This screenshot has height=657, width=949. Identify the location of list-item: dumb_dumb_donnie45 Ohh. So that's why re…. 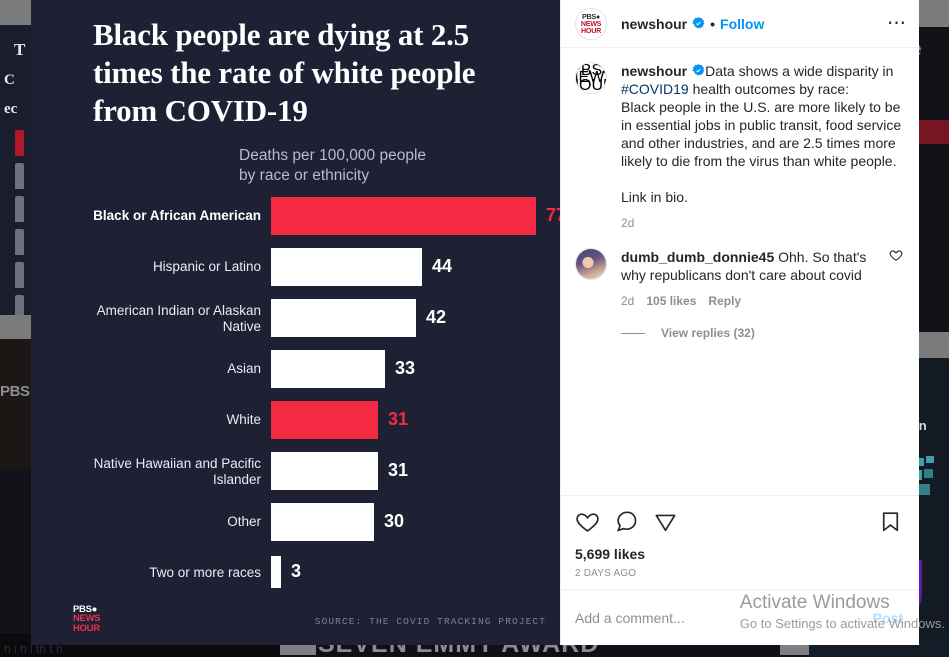
(739, 279).